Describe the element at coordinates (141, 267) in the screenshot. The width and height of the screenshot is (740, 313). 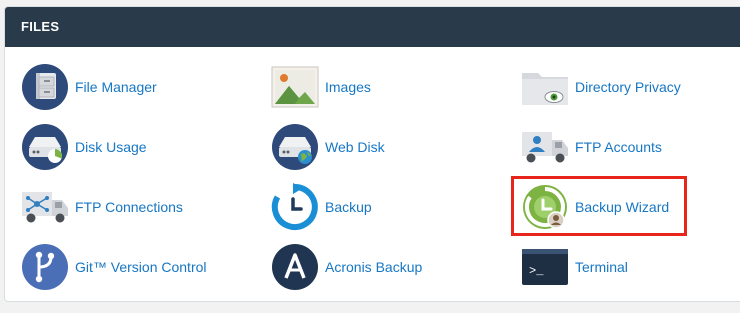
I see `git-version-control-label: Git™ Version Control` at that location.